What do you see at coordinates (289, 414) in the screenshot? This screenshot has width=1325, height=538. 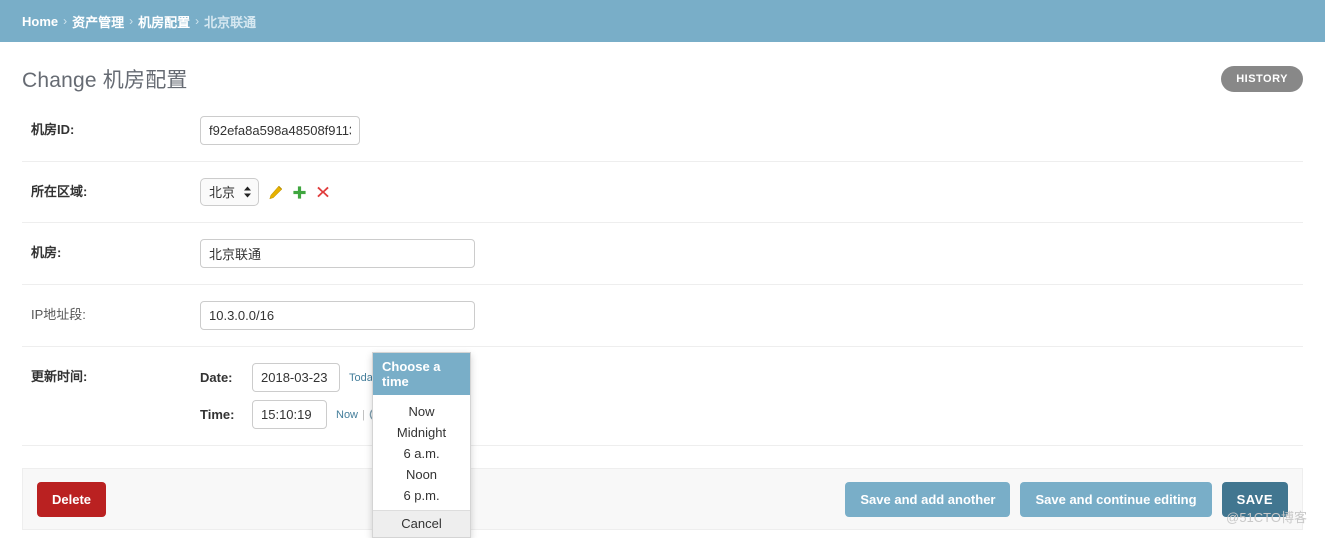 I see `time-input` at bounding box center [289, 414].